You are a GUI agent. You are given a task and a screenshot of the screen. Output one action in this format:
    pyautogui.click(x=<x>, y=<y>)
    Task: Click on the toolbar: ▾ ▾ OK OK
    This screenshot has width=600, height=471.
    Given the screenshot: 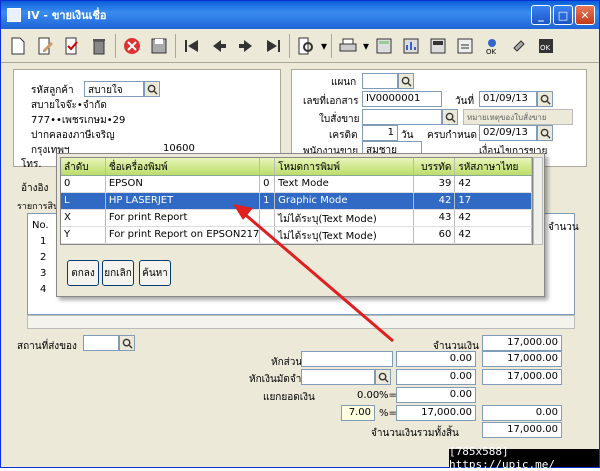 What is the action you would take?
    pyautogui.click(x=300, y=46)
    